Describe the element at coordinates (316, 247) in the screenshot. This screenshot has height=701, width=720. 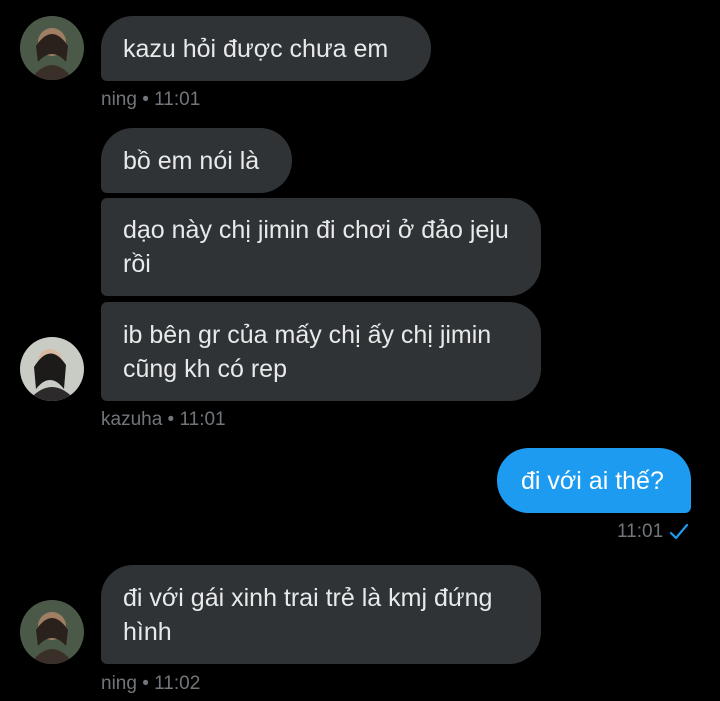
I see `message-text: dạo này chị jimin đi chơi ở đảo jeju rồi` at that location.